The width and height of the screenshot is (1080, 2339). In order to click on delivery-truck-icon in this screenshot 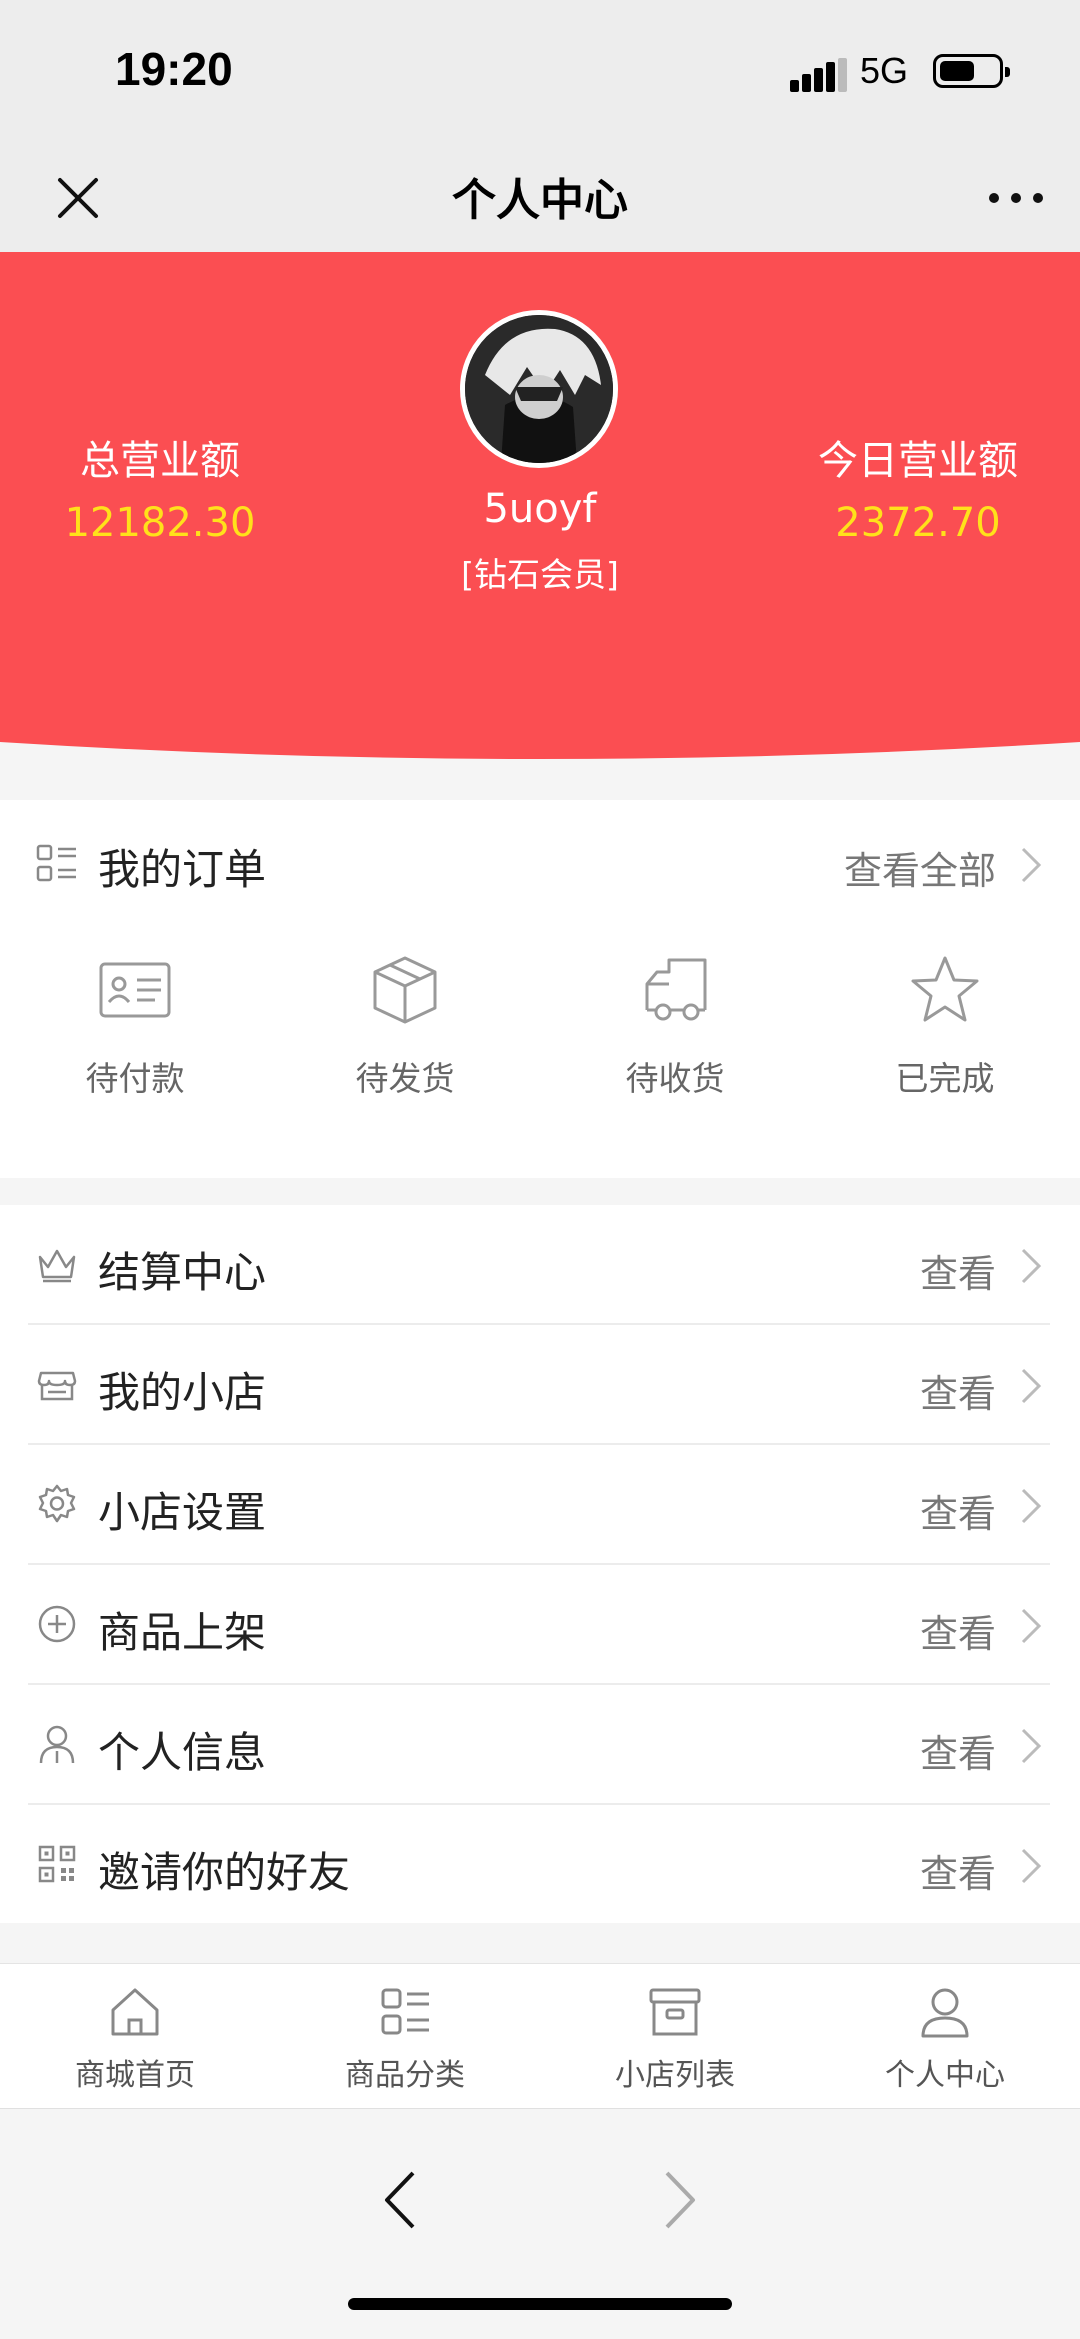, I will do `click(676, 989)`.